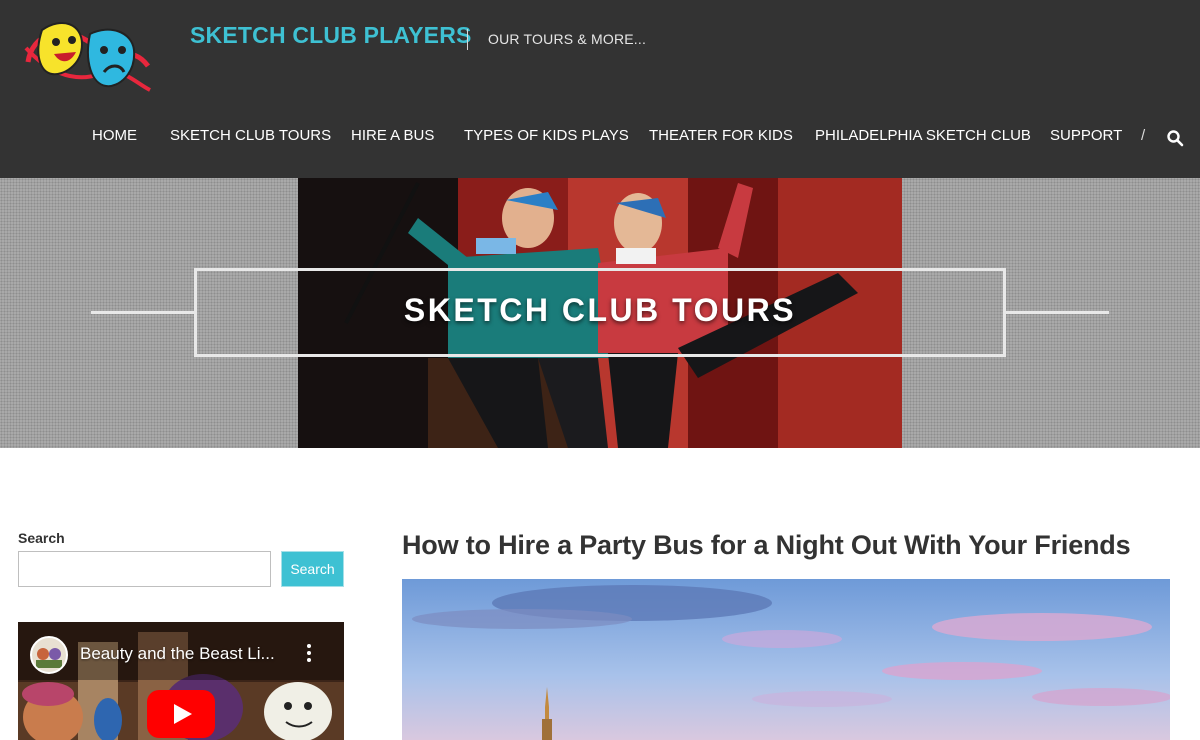 Image resolution: width=1200 pixels, height=740 pixels. What do you see at coordinates (49, 655) in the screenshot?
I see `channel-avatar` at bounding box center [49, 655].